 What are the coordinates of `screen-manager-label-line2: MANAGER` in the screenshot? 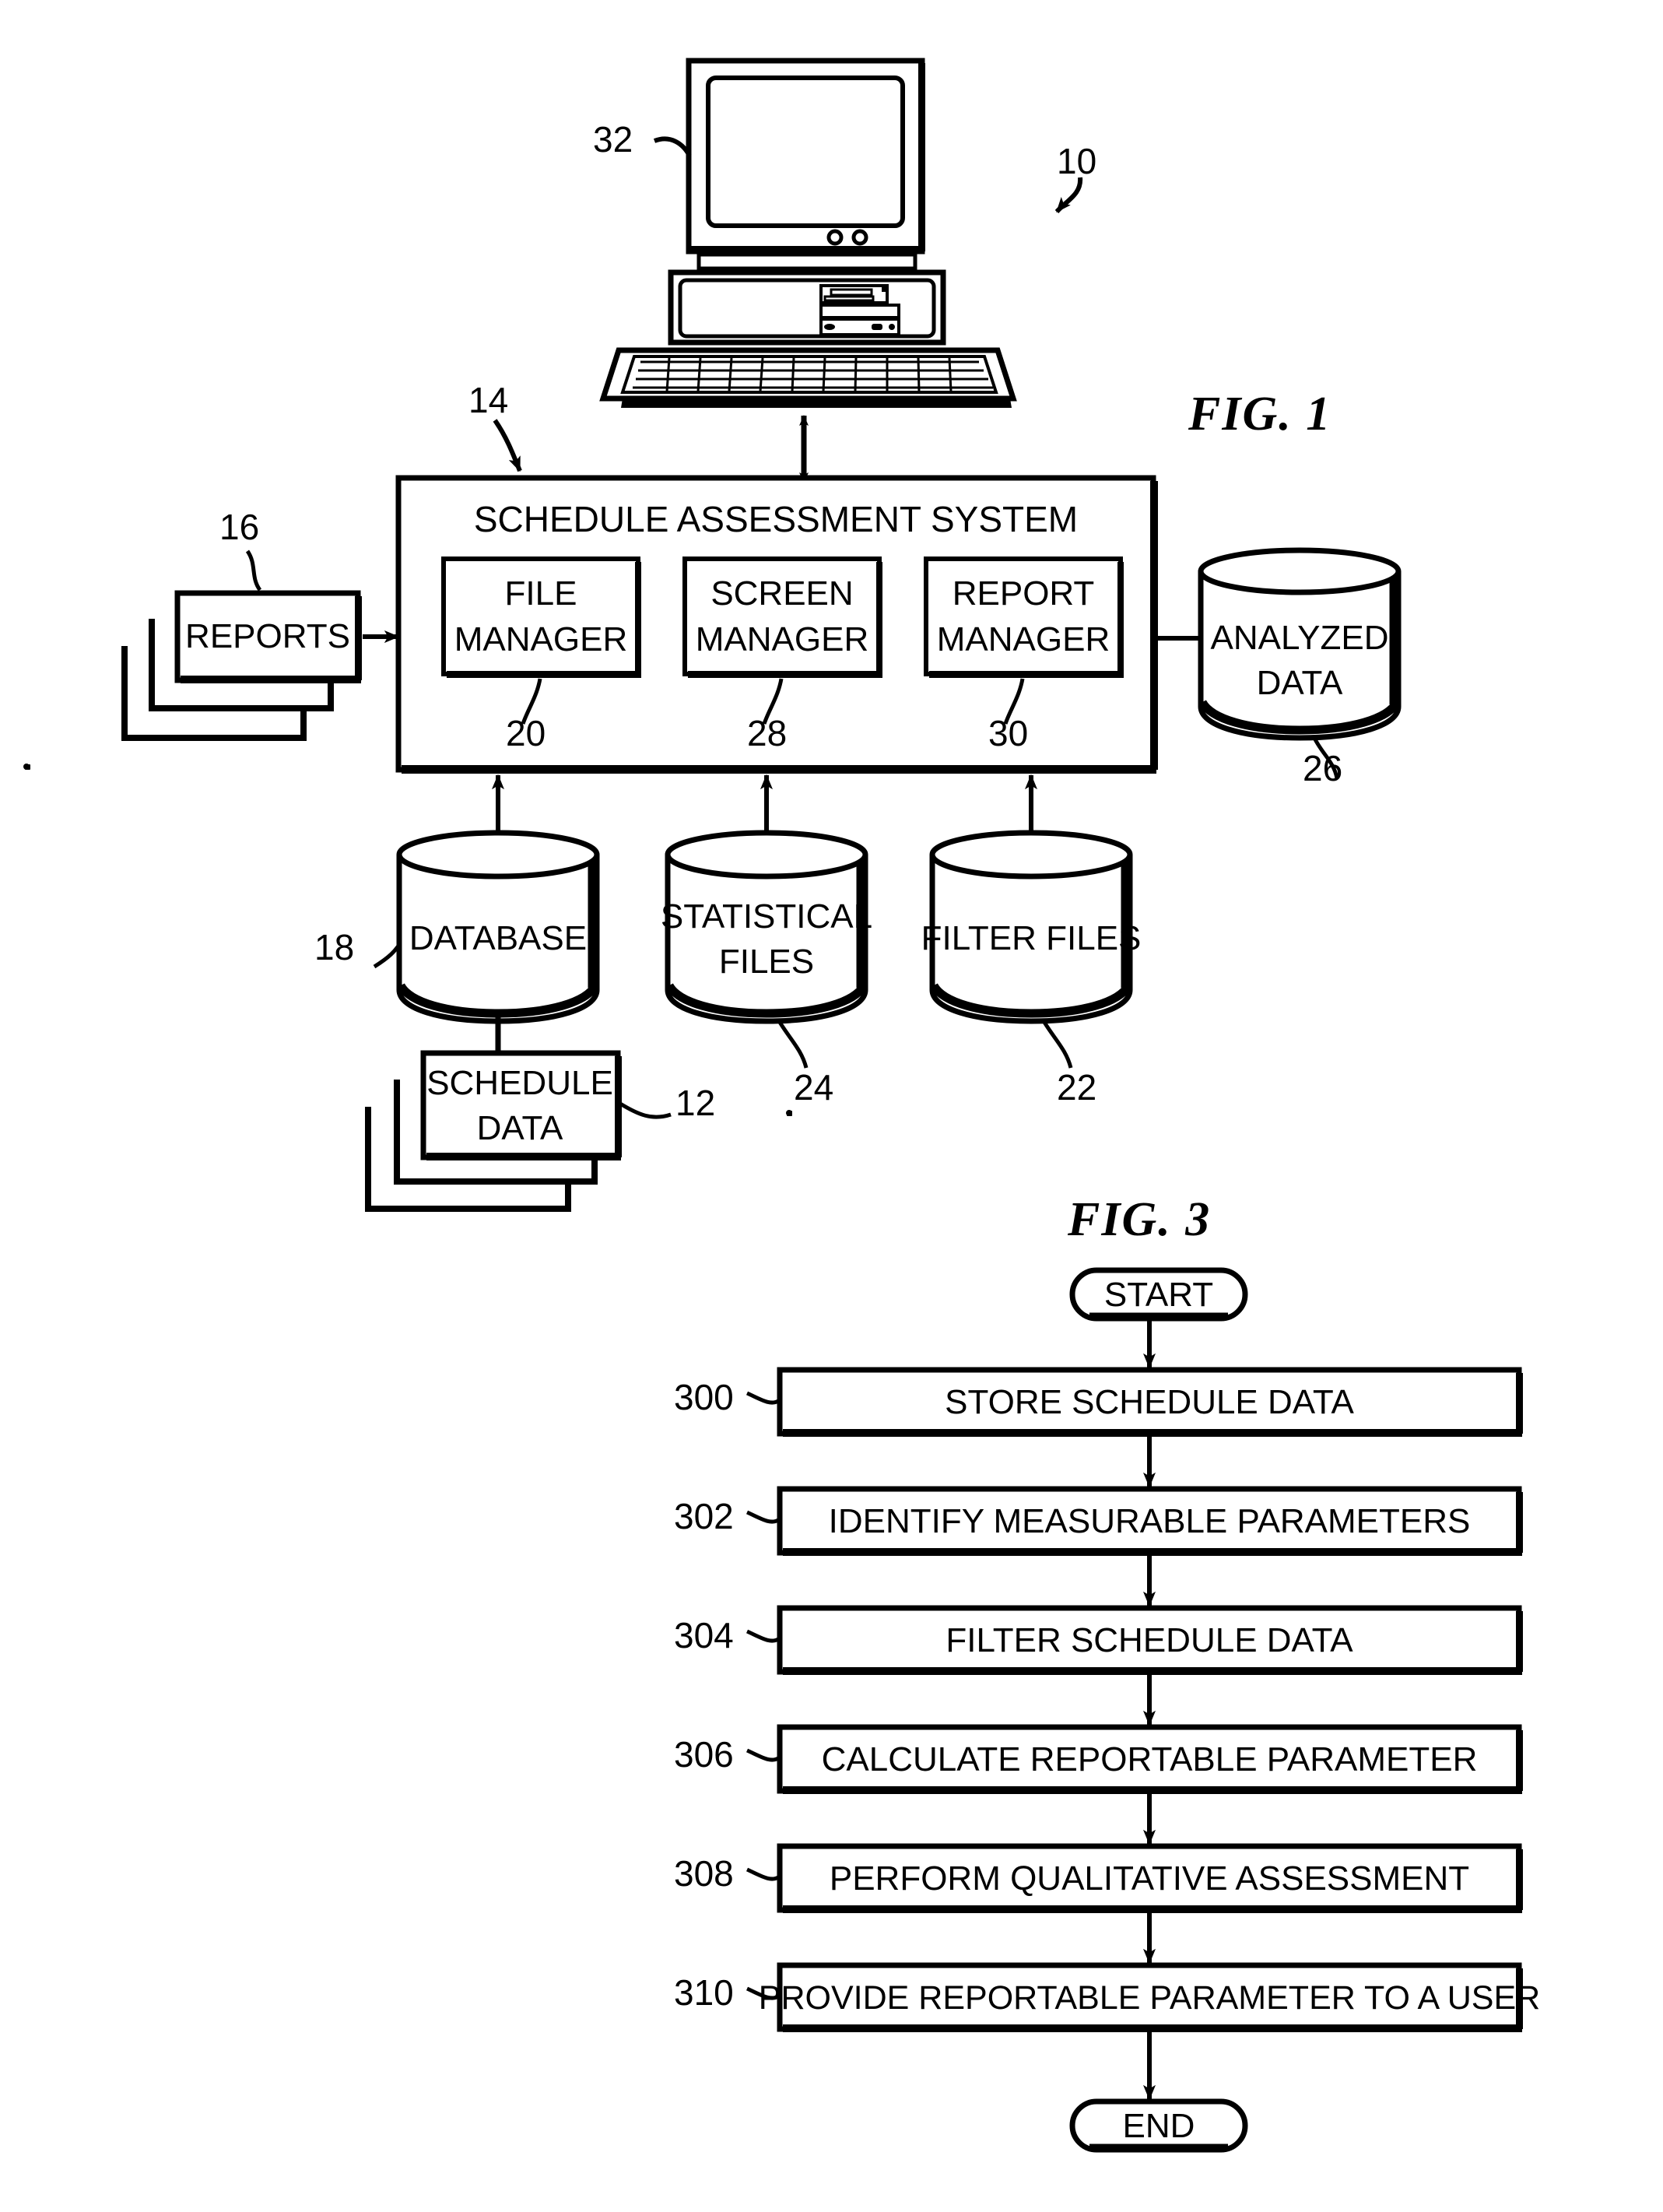 It's located at (782, 639).